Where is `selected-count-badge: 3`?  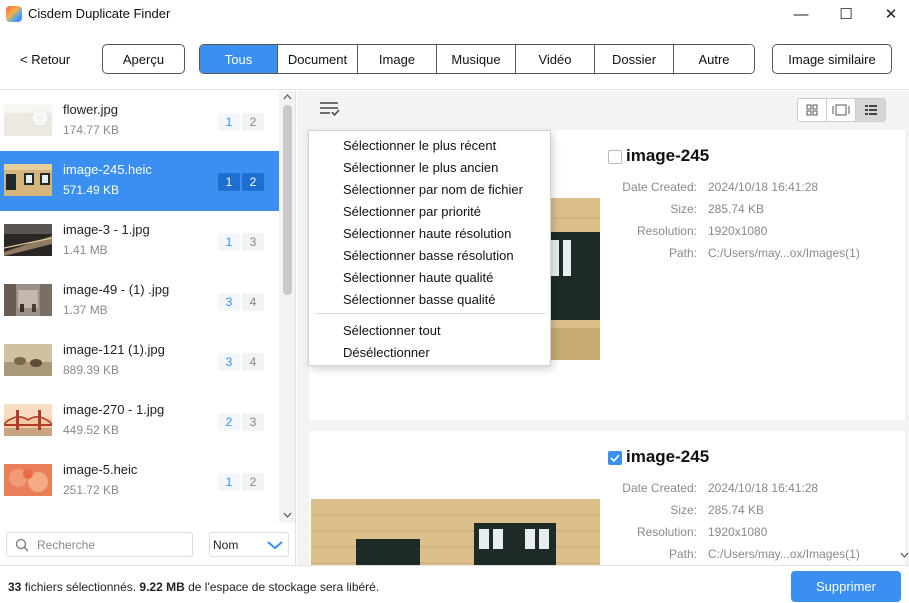 selected-count-badge: 3 is located at coordinates (229, 362).